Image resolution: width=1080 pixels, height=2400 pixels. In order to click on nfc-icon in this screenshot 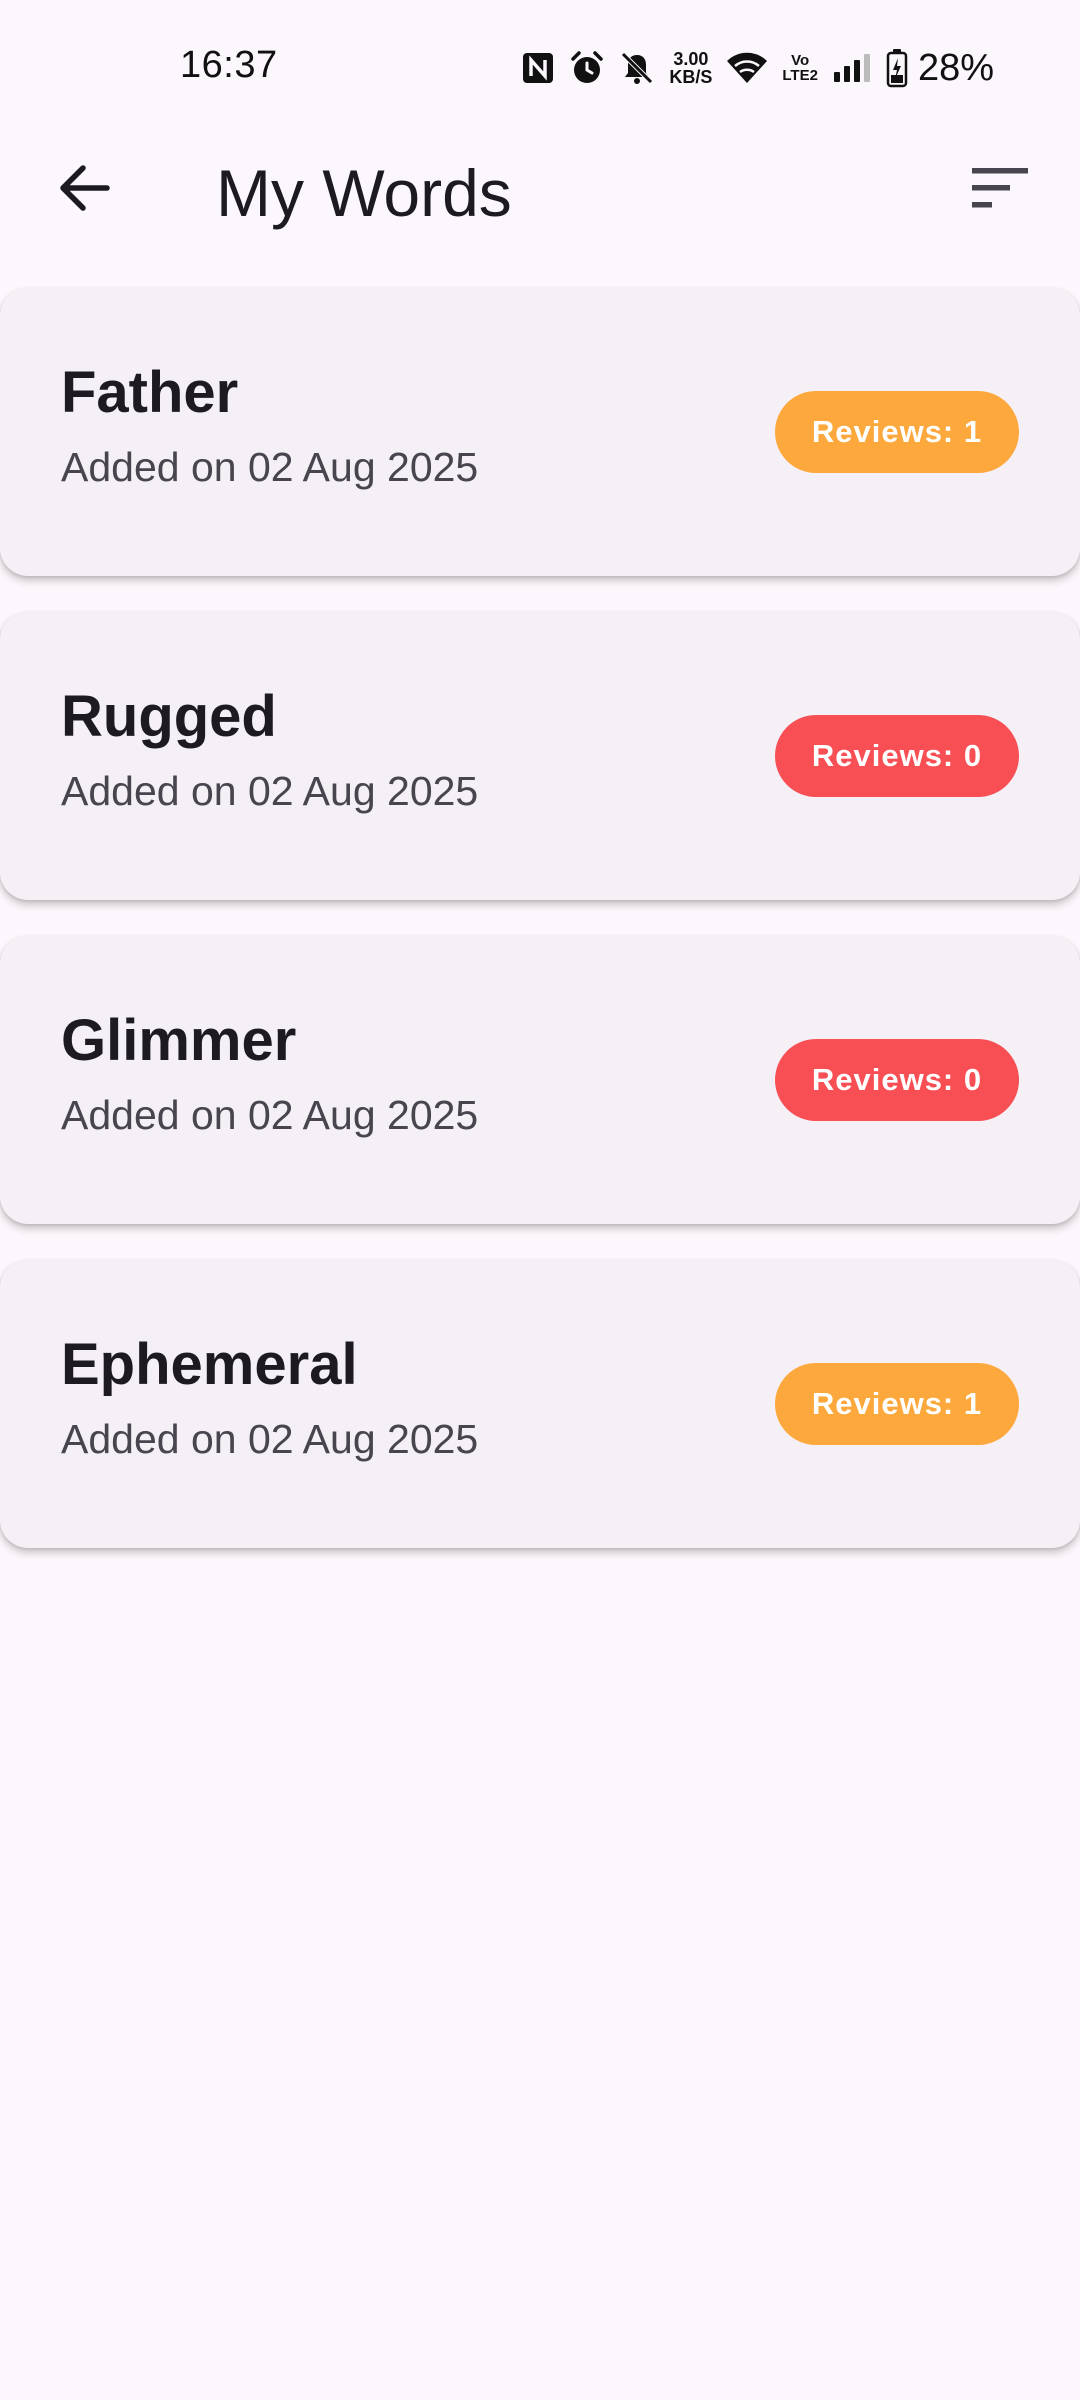, I will do `click(538, 68)`.